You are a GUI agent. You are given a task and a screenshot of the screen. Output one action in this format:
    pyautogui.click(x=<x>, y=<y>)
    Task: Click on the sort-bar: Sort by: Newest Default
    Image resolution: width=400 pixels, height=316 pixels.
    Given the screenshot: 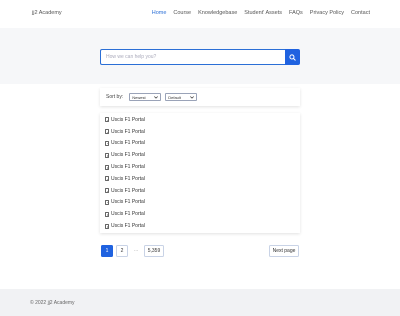 What is the action you would take?
    pyautogui.click(x=200, y=97)
    